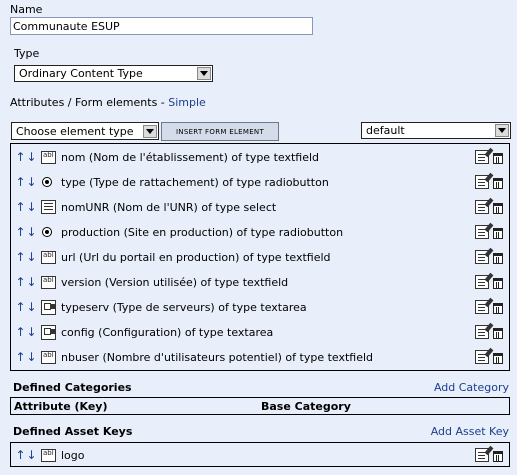 The width and height of the screenshot is (517, 475). Describe the element at coordinates (167, 332) in the screenshot. I see `attribute-text: config (Configuration) of type textarea` at that location.